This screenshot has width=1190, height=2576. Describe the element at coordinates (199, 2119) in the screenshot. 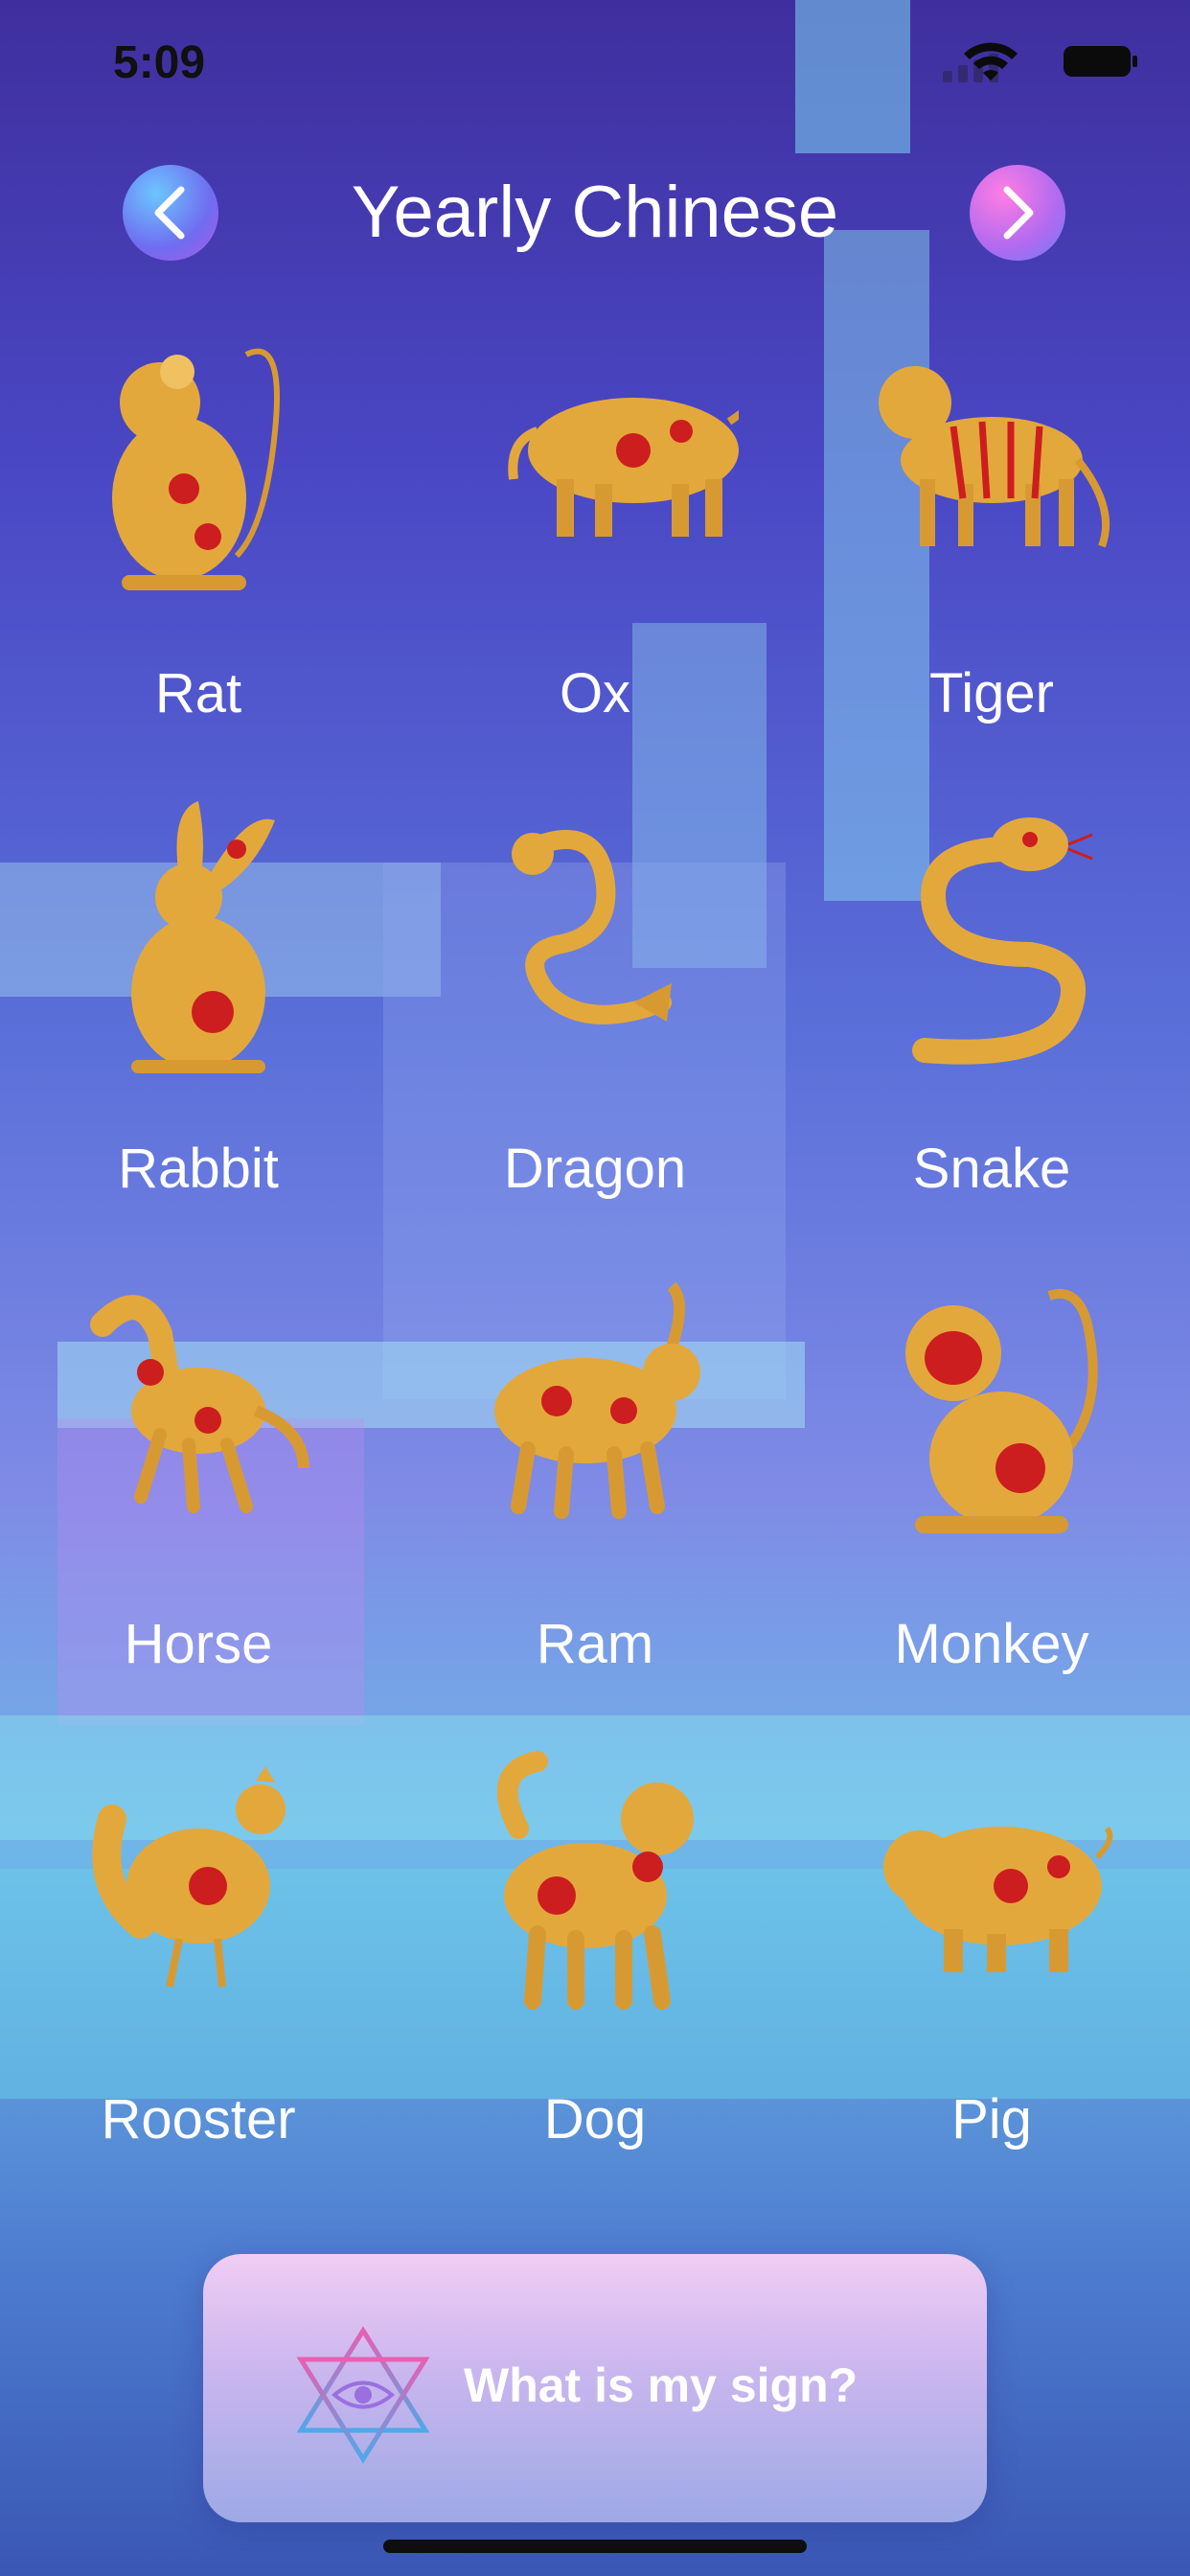

I see `sign-label: Rooster` at that location.